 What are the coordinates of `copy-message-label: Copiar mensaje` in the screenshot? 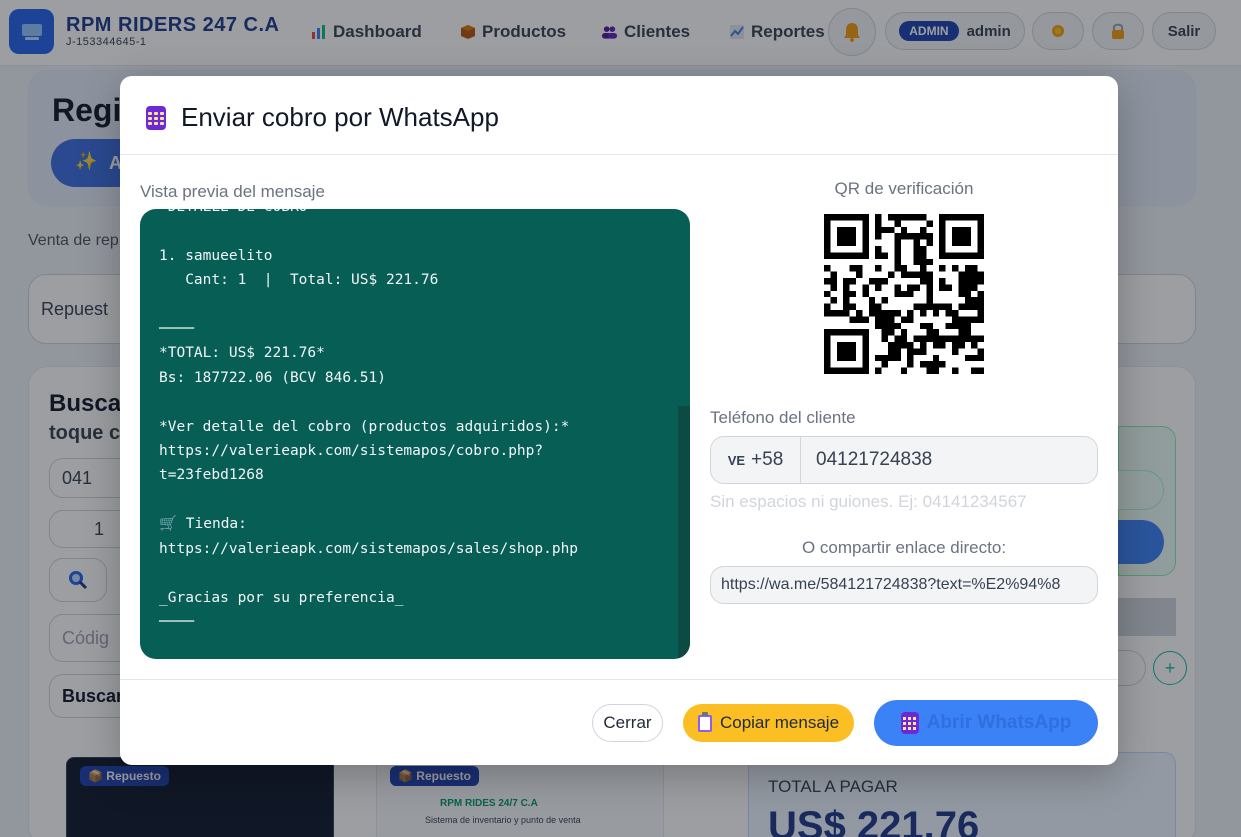 It's located at (779, 722).